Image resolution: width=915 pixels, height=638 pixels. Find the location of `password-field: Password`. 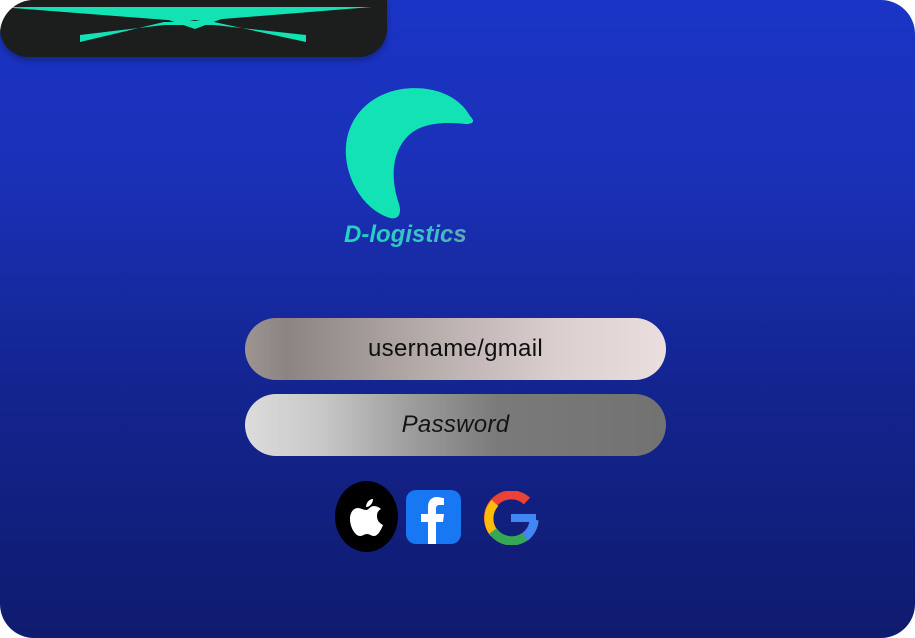

password-field: Password is located at coordinates (455, 425).